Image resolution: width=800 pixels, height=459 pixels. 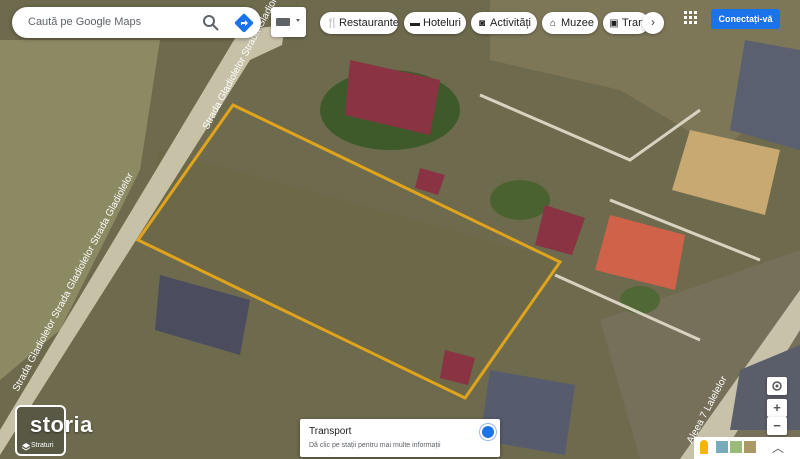 I want to click on search-input: Caută pe Google Maps, so click(x=84, y=22).